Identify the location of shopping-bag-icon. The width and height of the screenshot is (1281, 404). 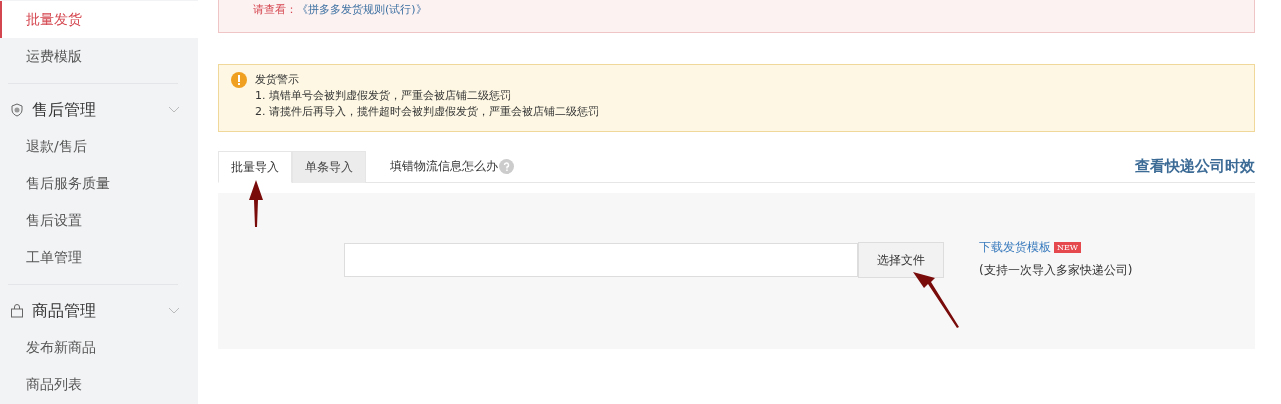
(17, 311).